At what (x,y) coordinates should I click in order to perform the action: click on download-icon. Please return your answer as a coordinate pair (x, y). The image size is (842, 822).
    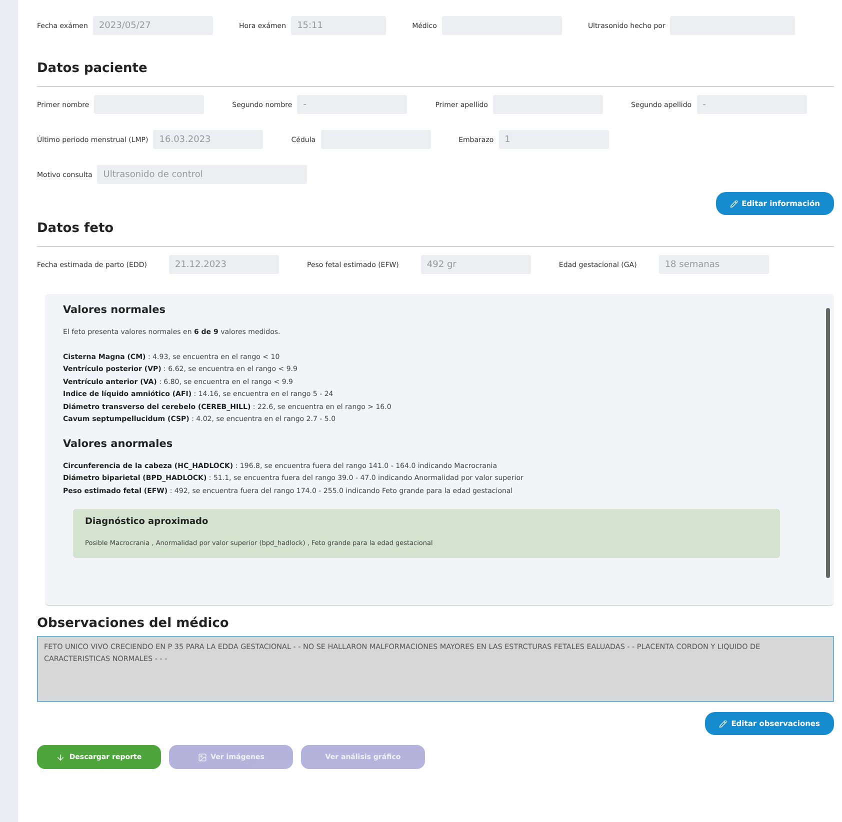
    Looking at the image, I should click on (61, 757).